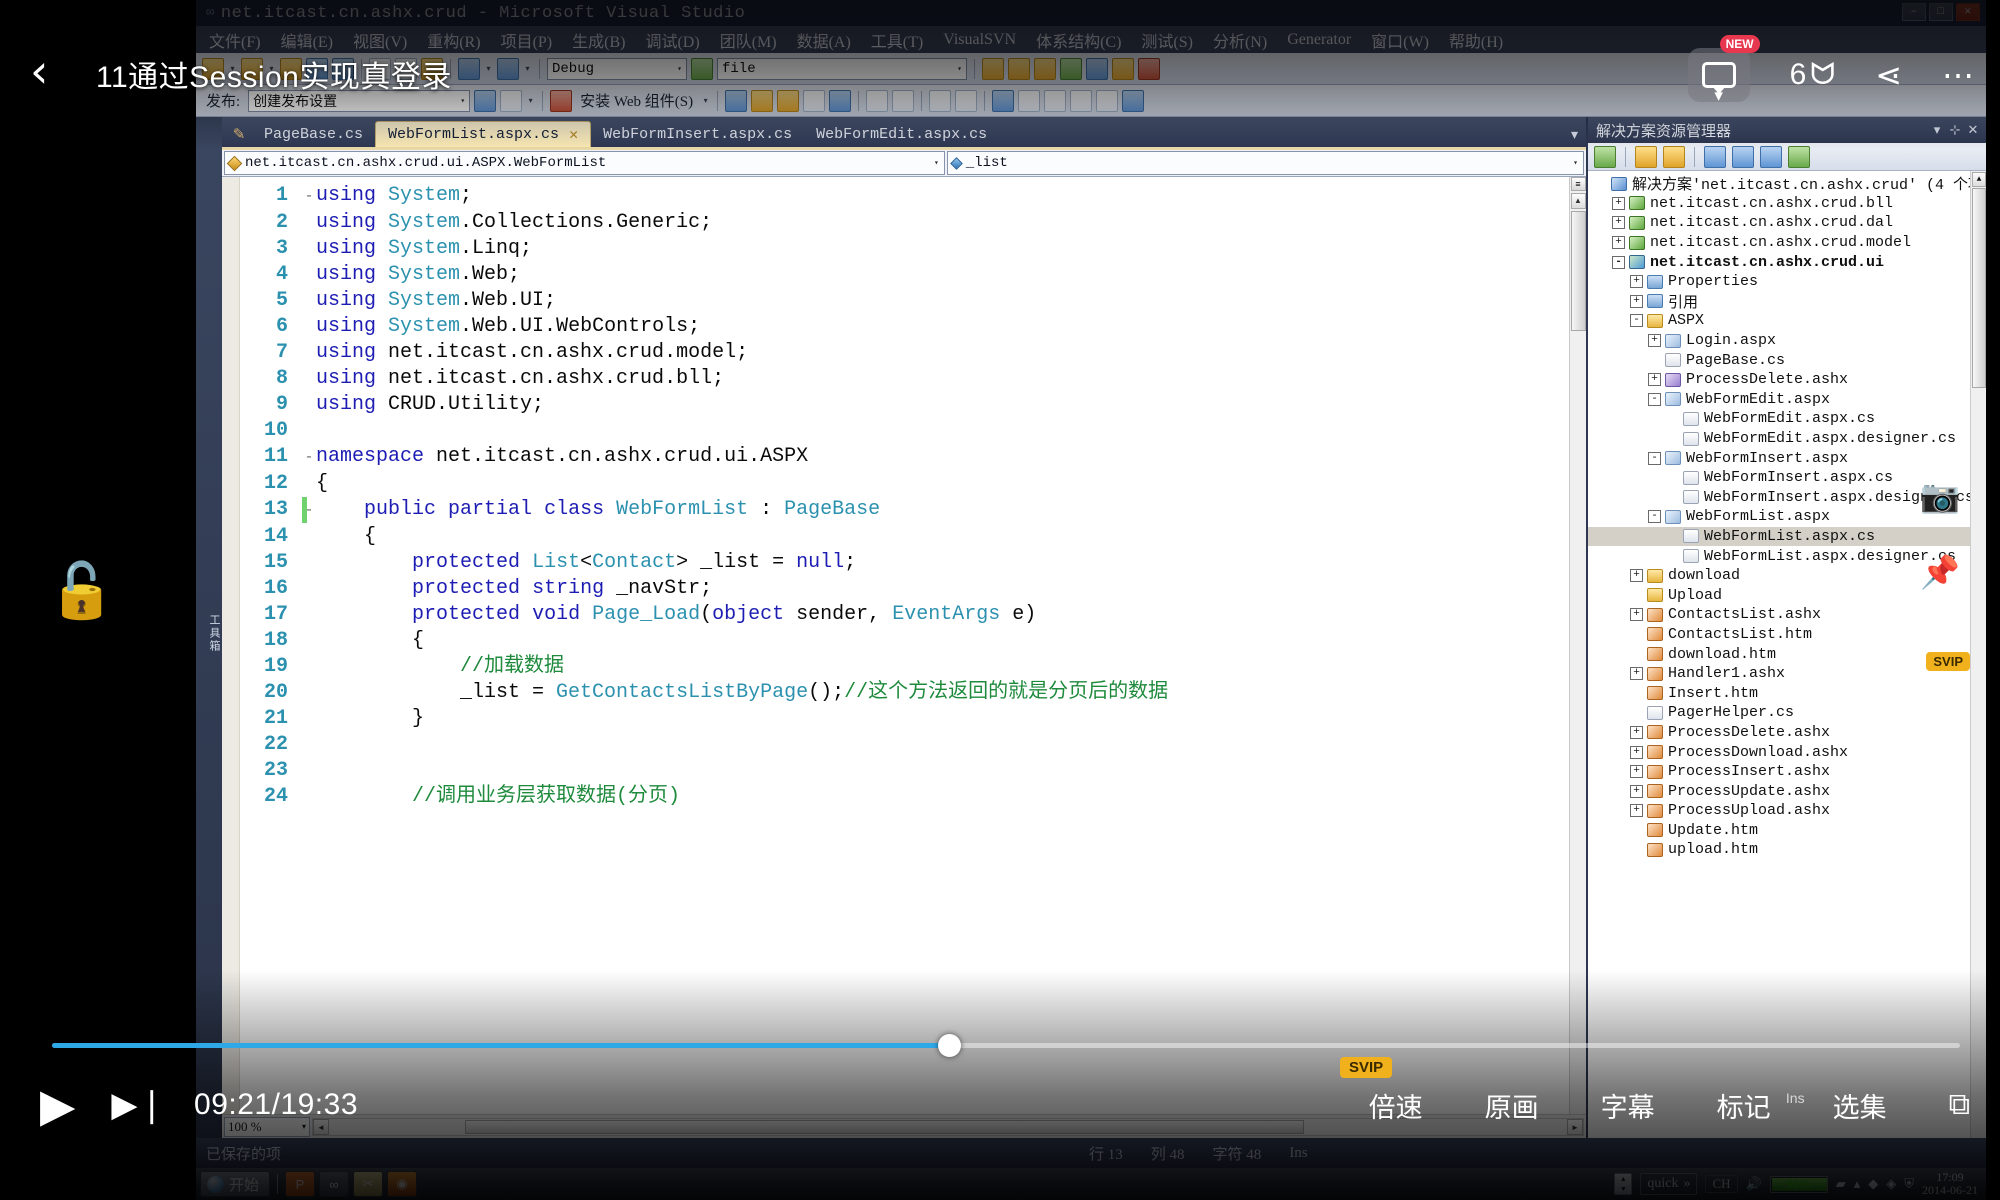 The height and width of the screenshot is (1200, 2000). Describe the element at coordinates (1959, 1105) in the screenshot. I see `picture-in-picture-icon: ⧉` at that location.